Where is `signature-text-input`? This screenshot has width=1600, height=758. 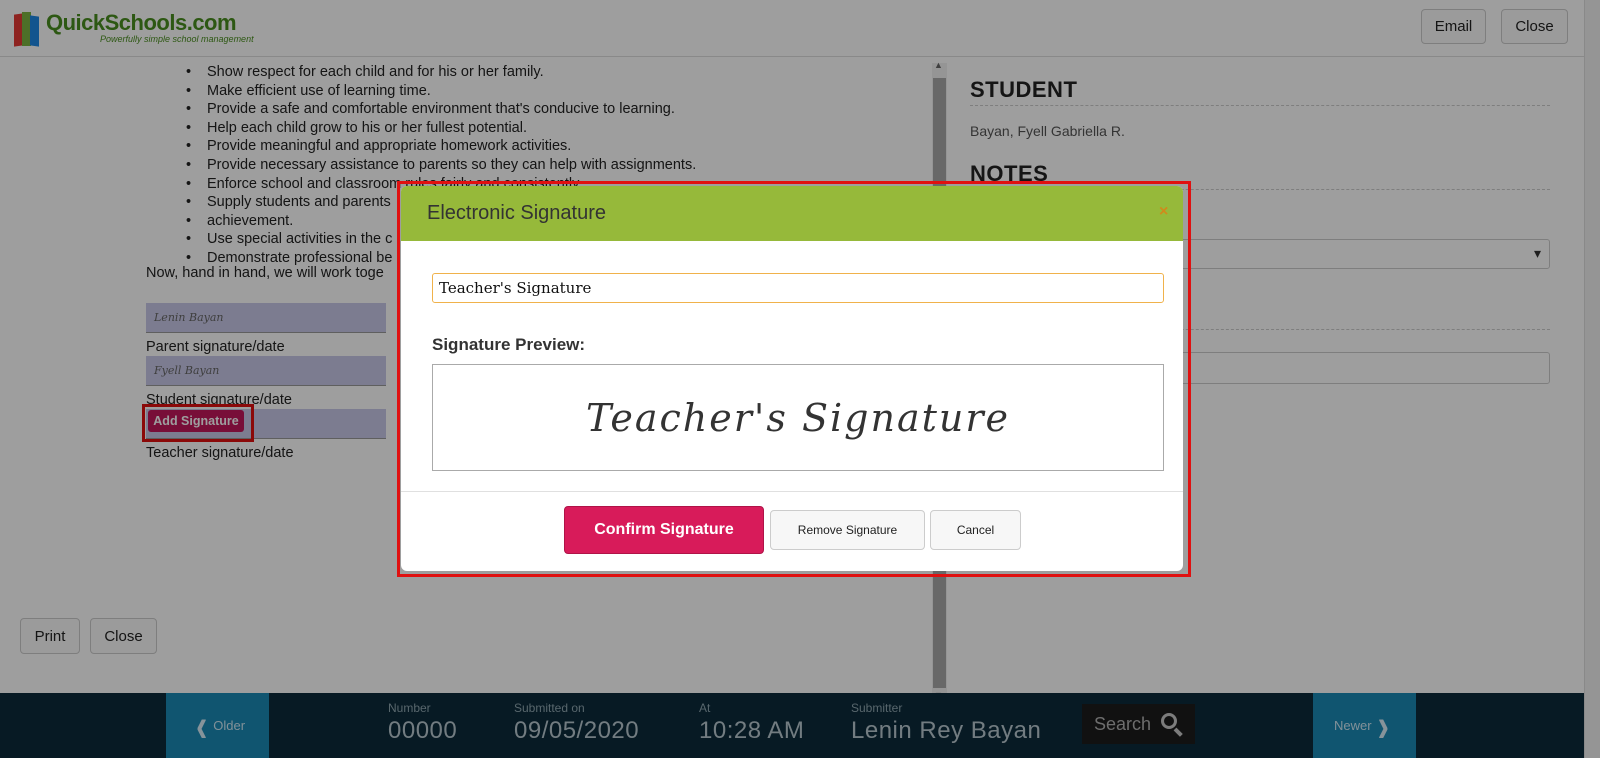 signature-text-input is located at coordinates (798, 288).